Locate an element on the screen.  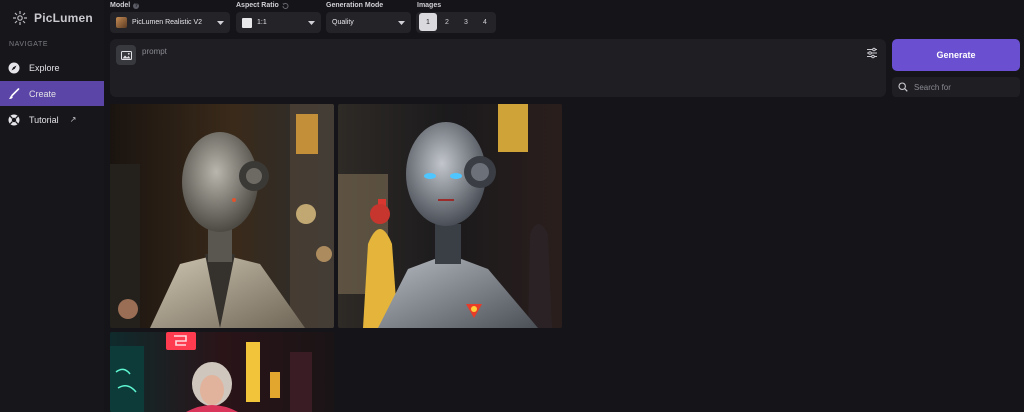
info-icon: ? is located at coordinates (136, 5).